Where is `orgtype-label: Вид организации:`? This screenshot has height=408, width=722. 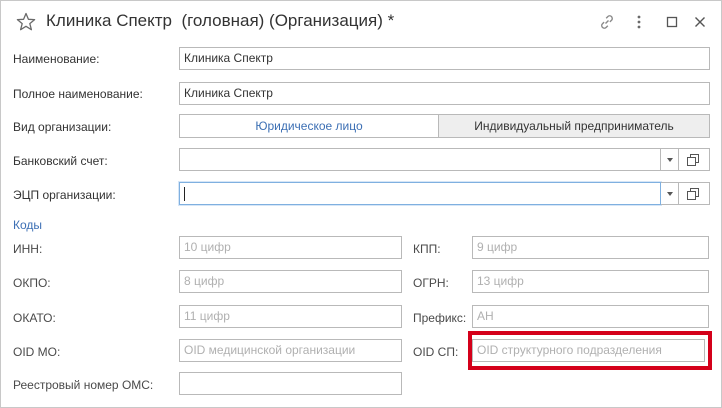
orgtype-label: Вид организации: is located at coordinates (62, 127).